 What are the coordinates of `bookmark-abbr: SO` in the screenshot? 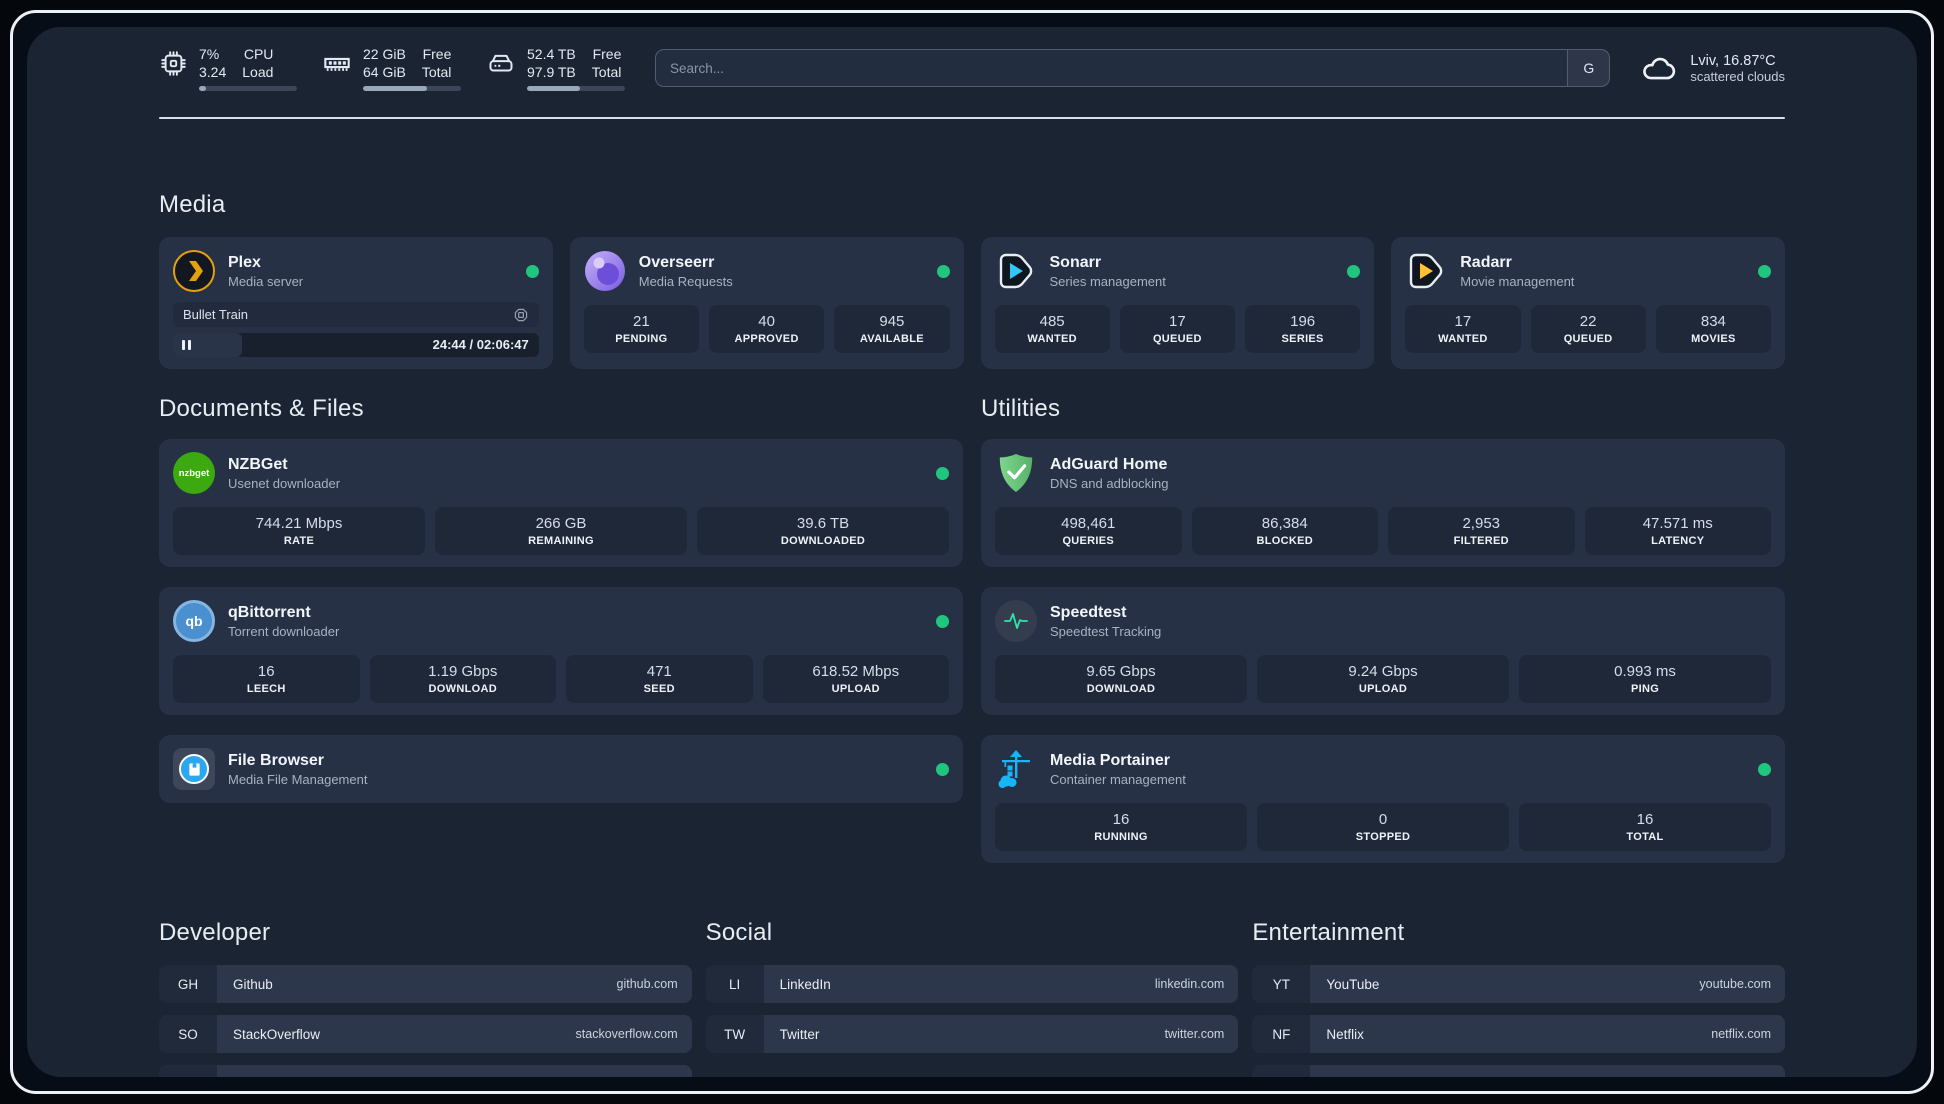 It's located at (188, 1034).